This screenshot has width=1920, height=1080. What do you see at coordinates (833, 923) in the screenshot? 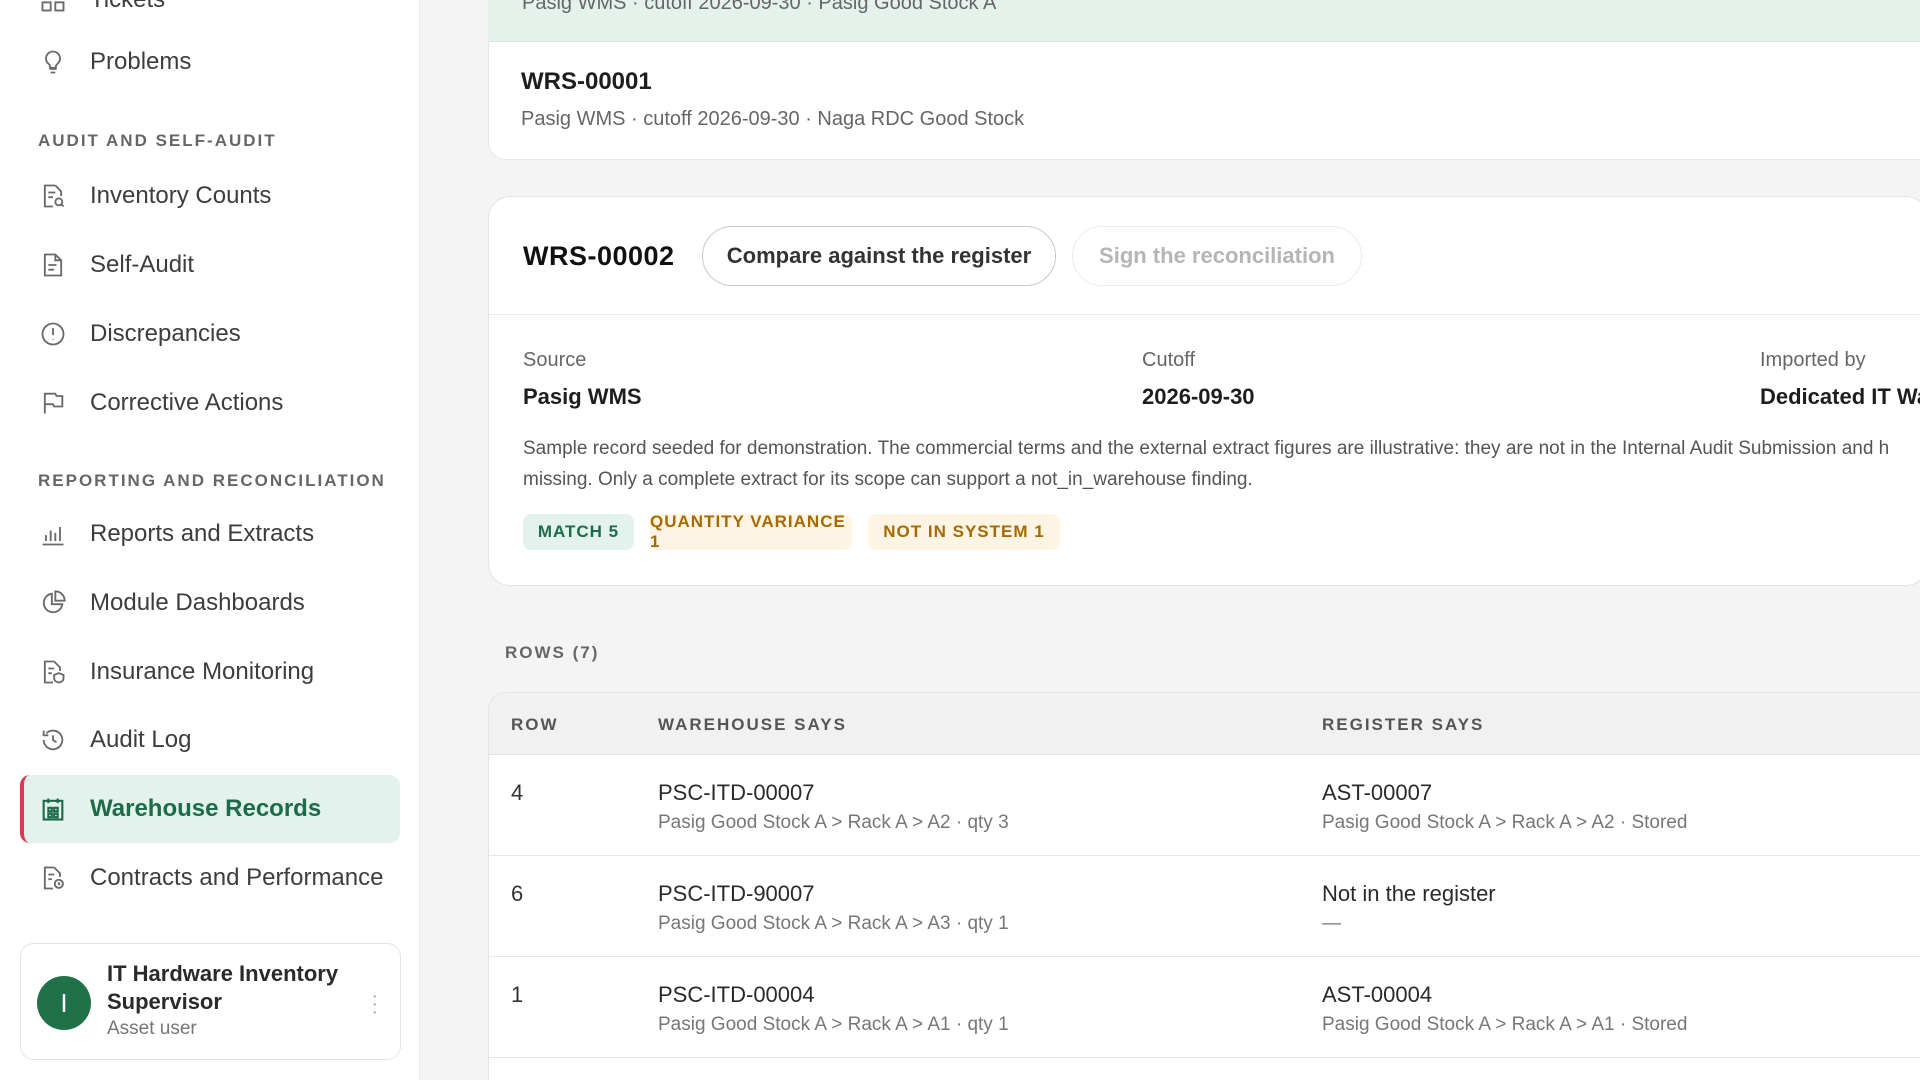
I see `warehouse-item-location: Pasig Good Stock A > Rack A > A3 · qty 1` at bounding box center [833, 923].